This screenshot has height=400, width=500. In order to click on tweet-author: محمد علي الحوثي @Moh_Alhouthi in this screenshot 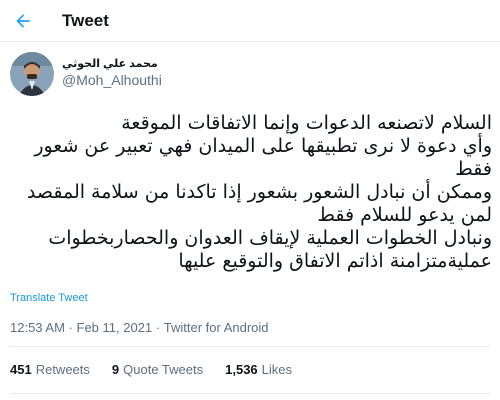, I will do `click(86, 74)`.